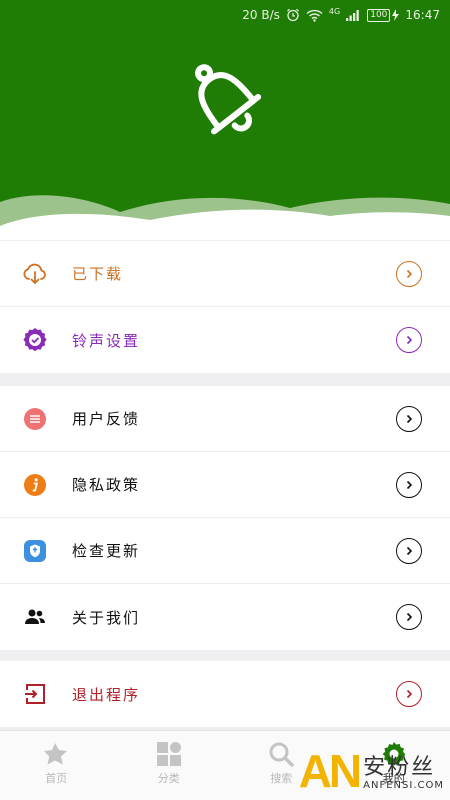  I want to click on downloaded-label: 已下载, so click(98, 274).